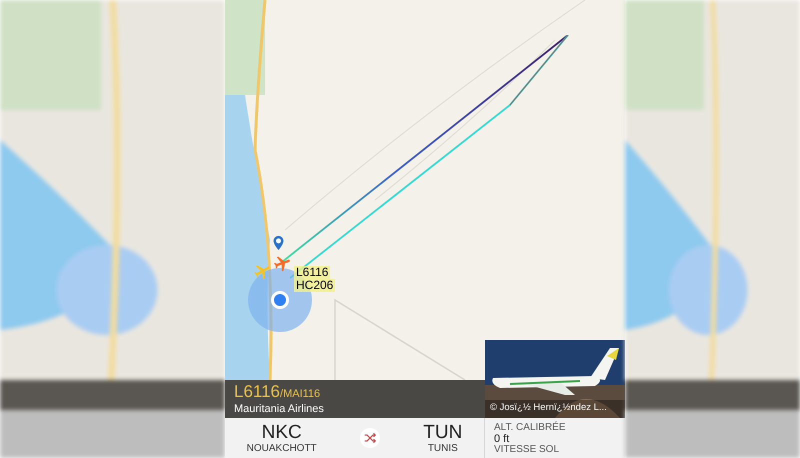  Describe the element at coordinates (443, 448) in the screenshot. I see `destination-name: TUNIS` at that location.